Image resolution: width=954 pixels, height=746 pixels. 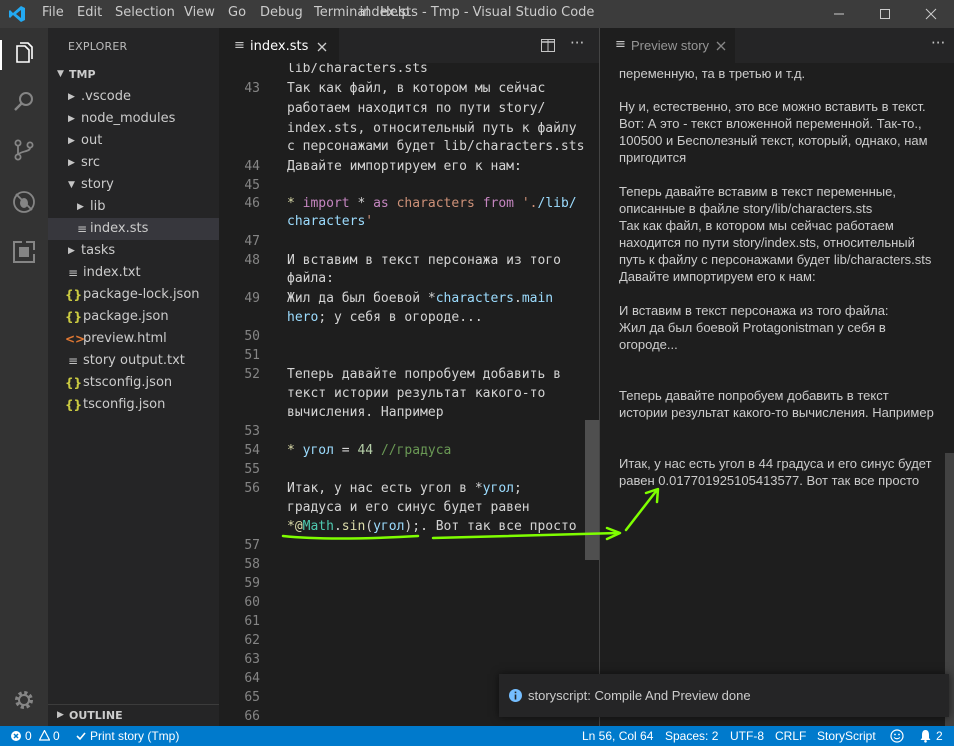 I want to click on annotation-overlay, so click(x=470, y=514).